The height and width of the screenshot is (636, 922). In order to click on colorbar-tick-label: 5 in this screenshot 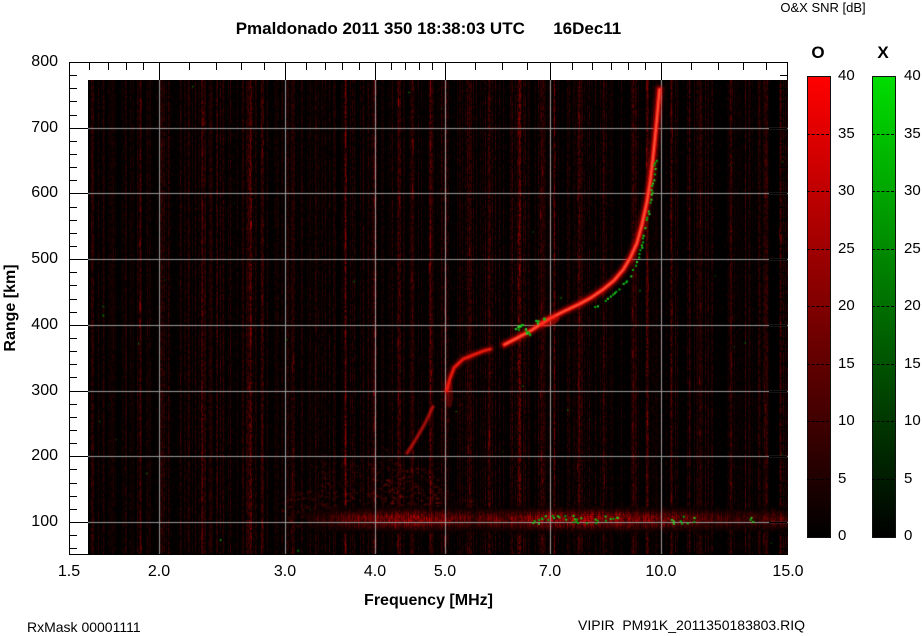, I will do `click(908, 478)`.